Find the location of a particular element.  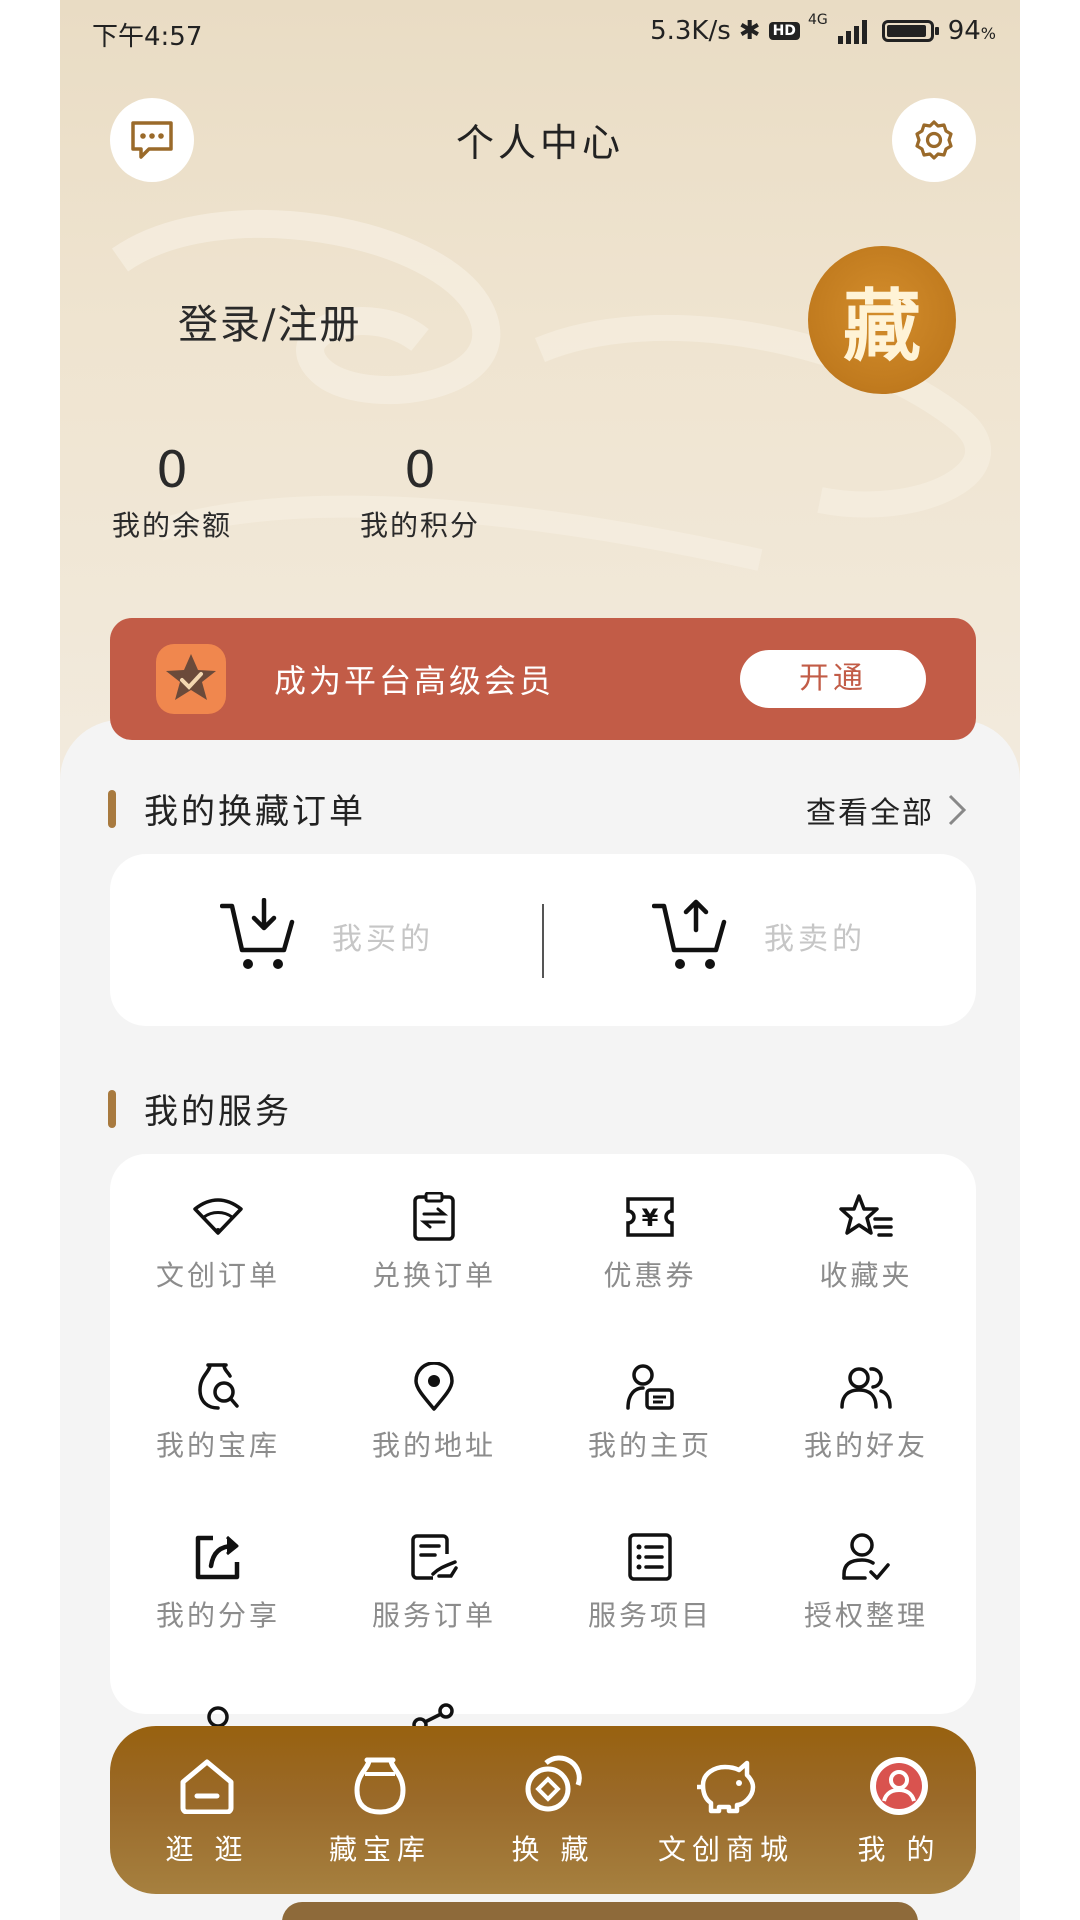

share-arrow-icon is located at coordinates (217, 1557).